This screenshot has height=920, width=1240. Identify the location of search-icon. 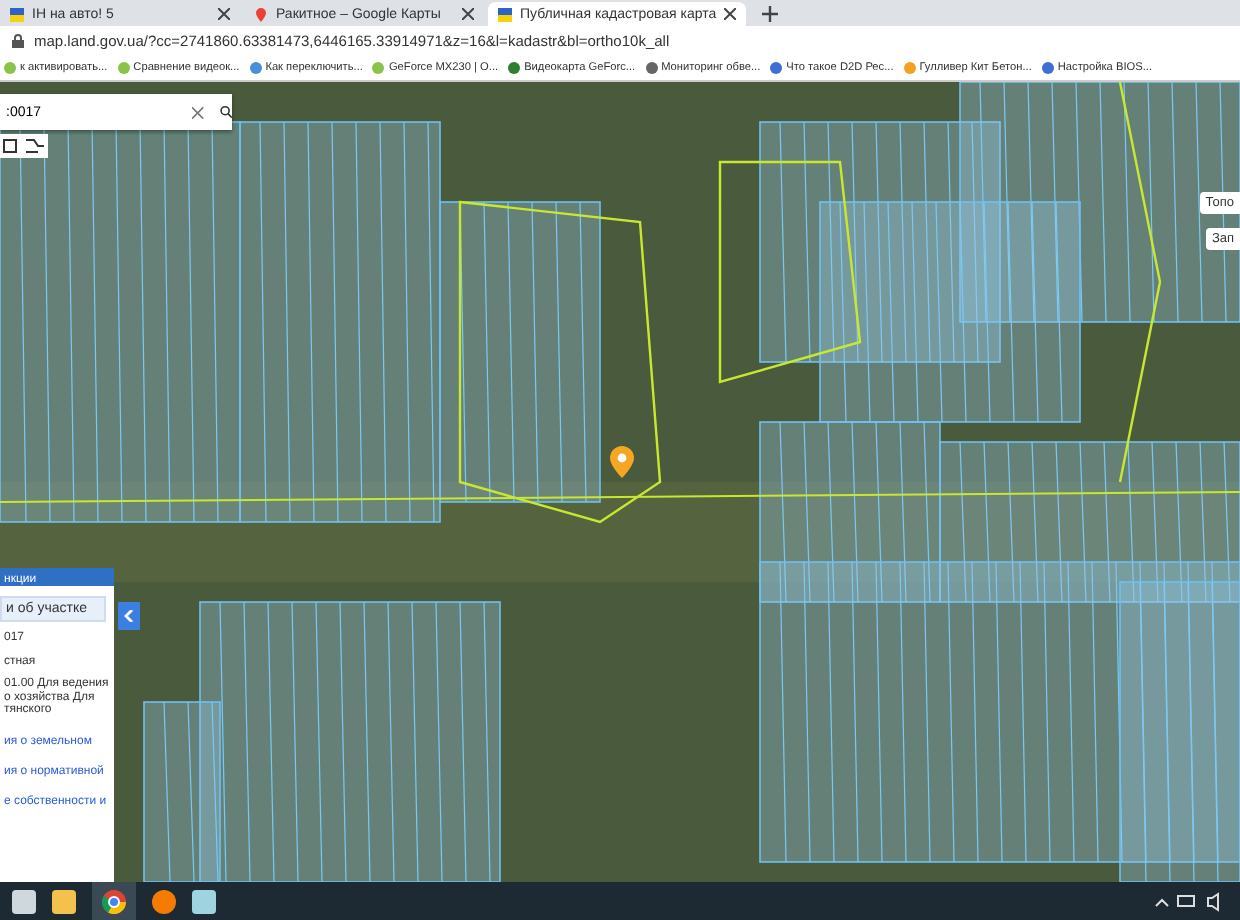
(225, 112).